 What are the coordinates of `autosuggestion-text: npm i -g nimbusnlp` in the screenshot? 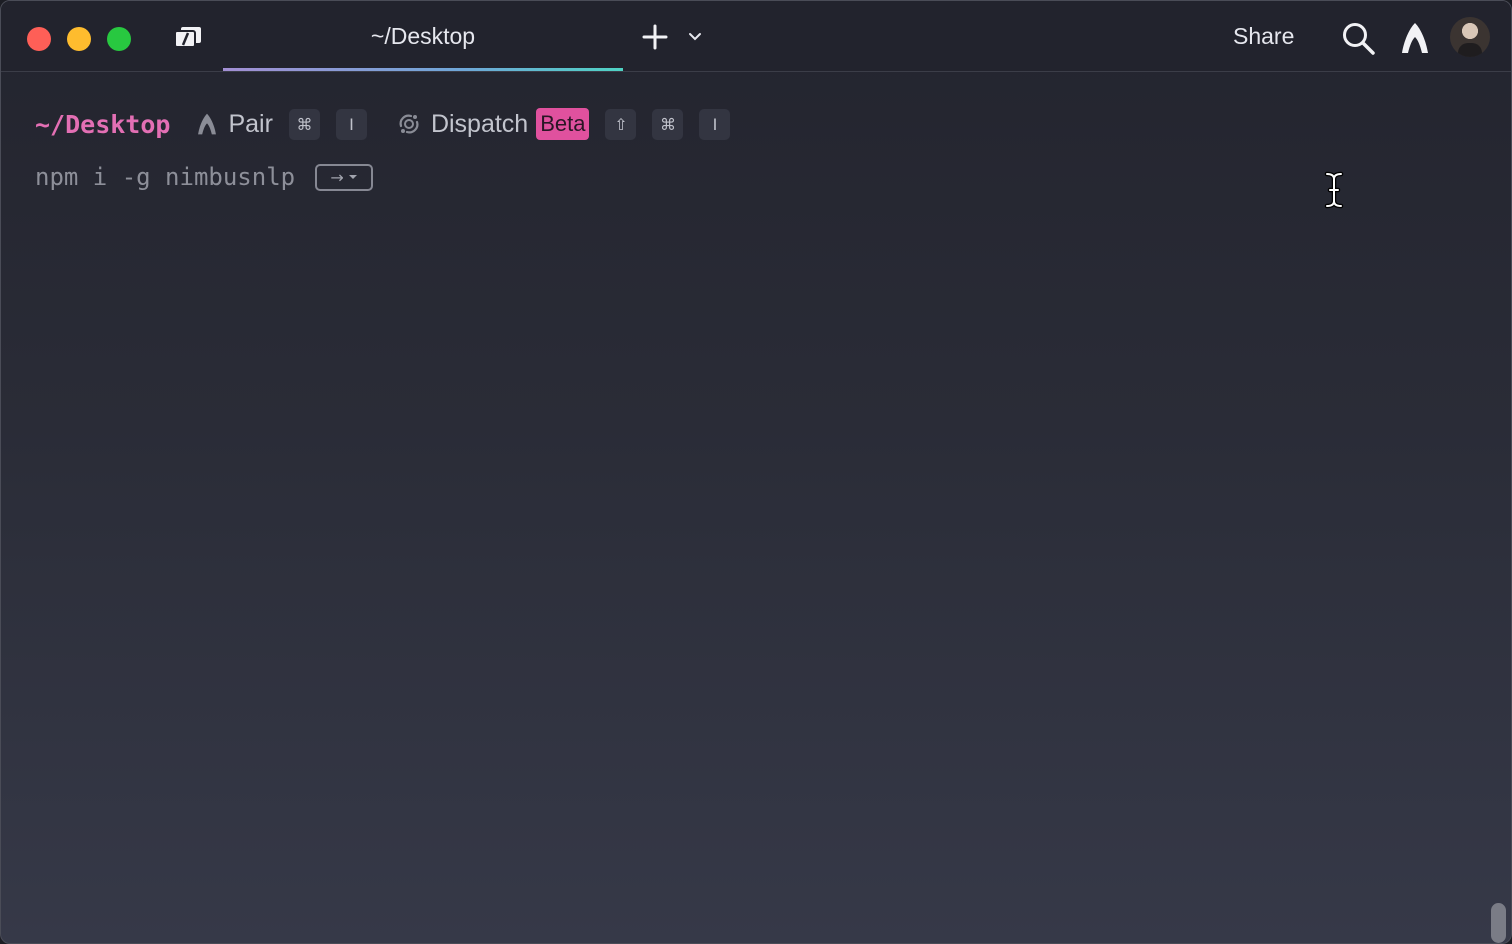 It's located at (165, 177).